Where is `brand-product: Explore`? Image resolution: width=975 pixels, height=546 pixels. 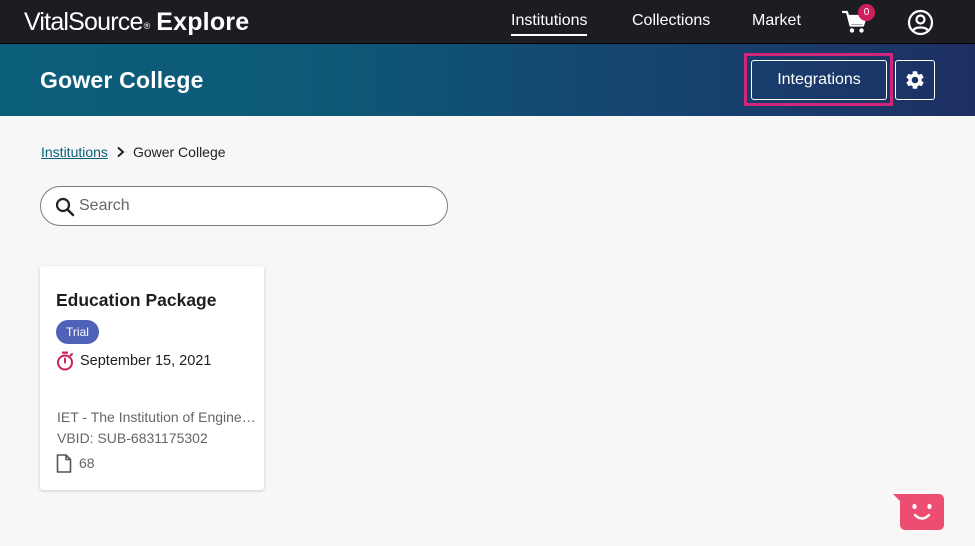
brand-product: Explore is located at coordinates (203, 22).